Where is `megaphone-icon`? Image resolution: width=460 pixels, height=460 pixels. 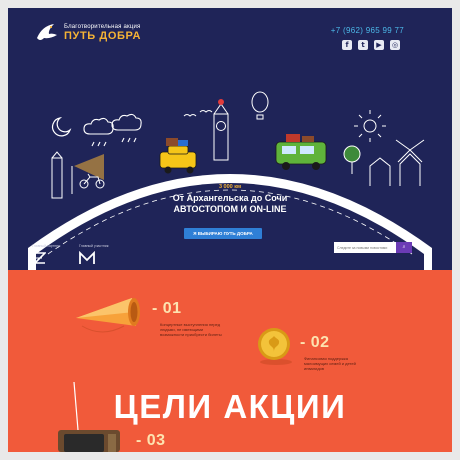 megaphone-icon is located at coordinates (108, 315).